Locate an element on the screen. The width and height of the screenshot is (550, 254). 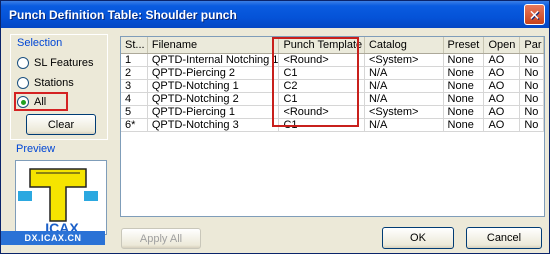
radio-stations: Stations is located at coordinates (45, 83).